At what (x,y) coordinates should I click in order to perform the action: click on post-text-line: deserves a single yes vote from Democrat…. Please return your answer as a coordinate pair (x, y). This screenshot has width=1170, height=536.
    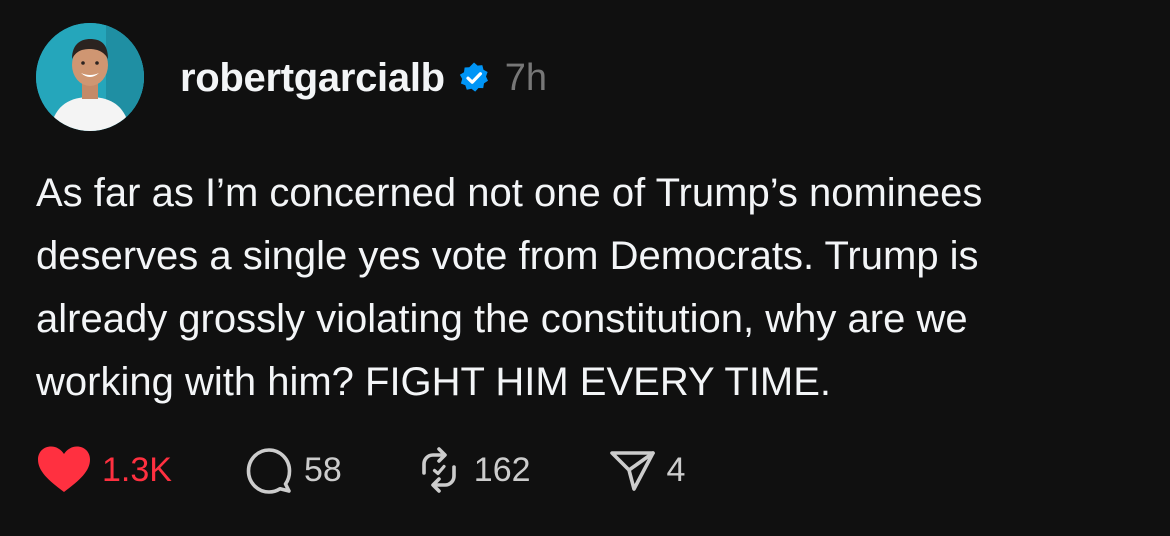
    Looking at the image, I should click on (507, 256).